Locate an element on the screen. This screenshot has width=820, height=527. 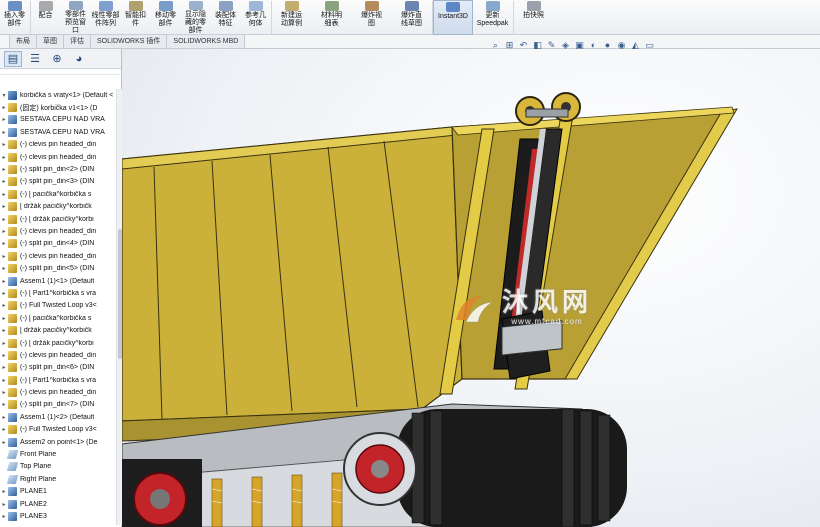
tree-item: ▸ (-) split pin_din<3> (DIN is located at coordinates (58, 182).